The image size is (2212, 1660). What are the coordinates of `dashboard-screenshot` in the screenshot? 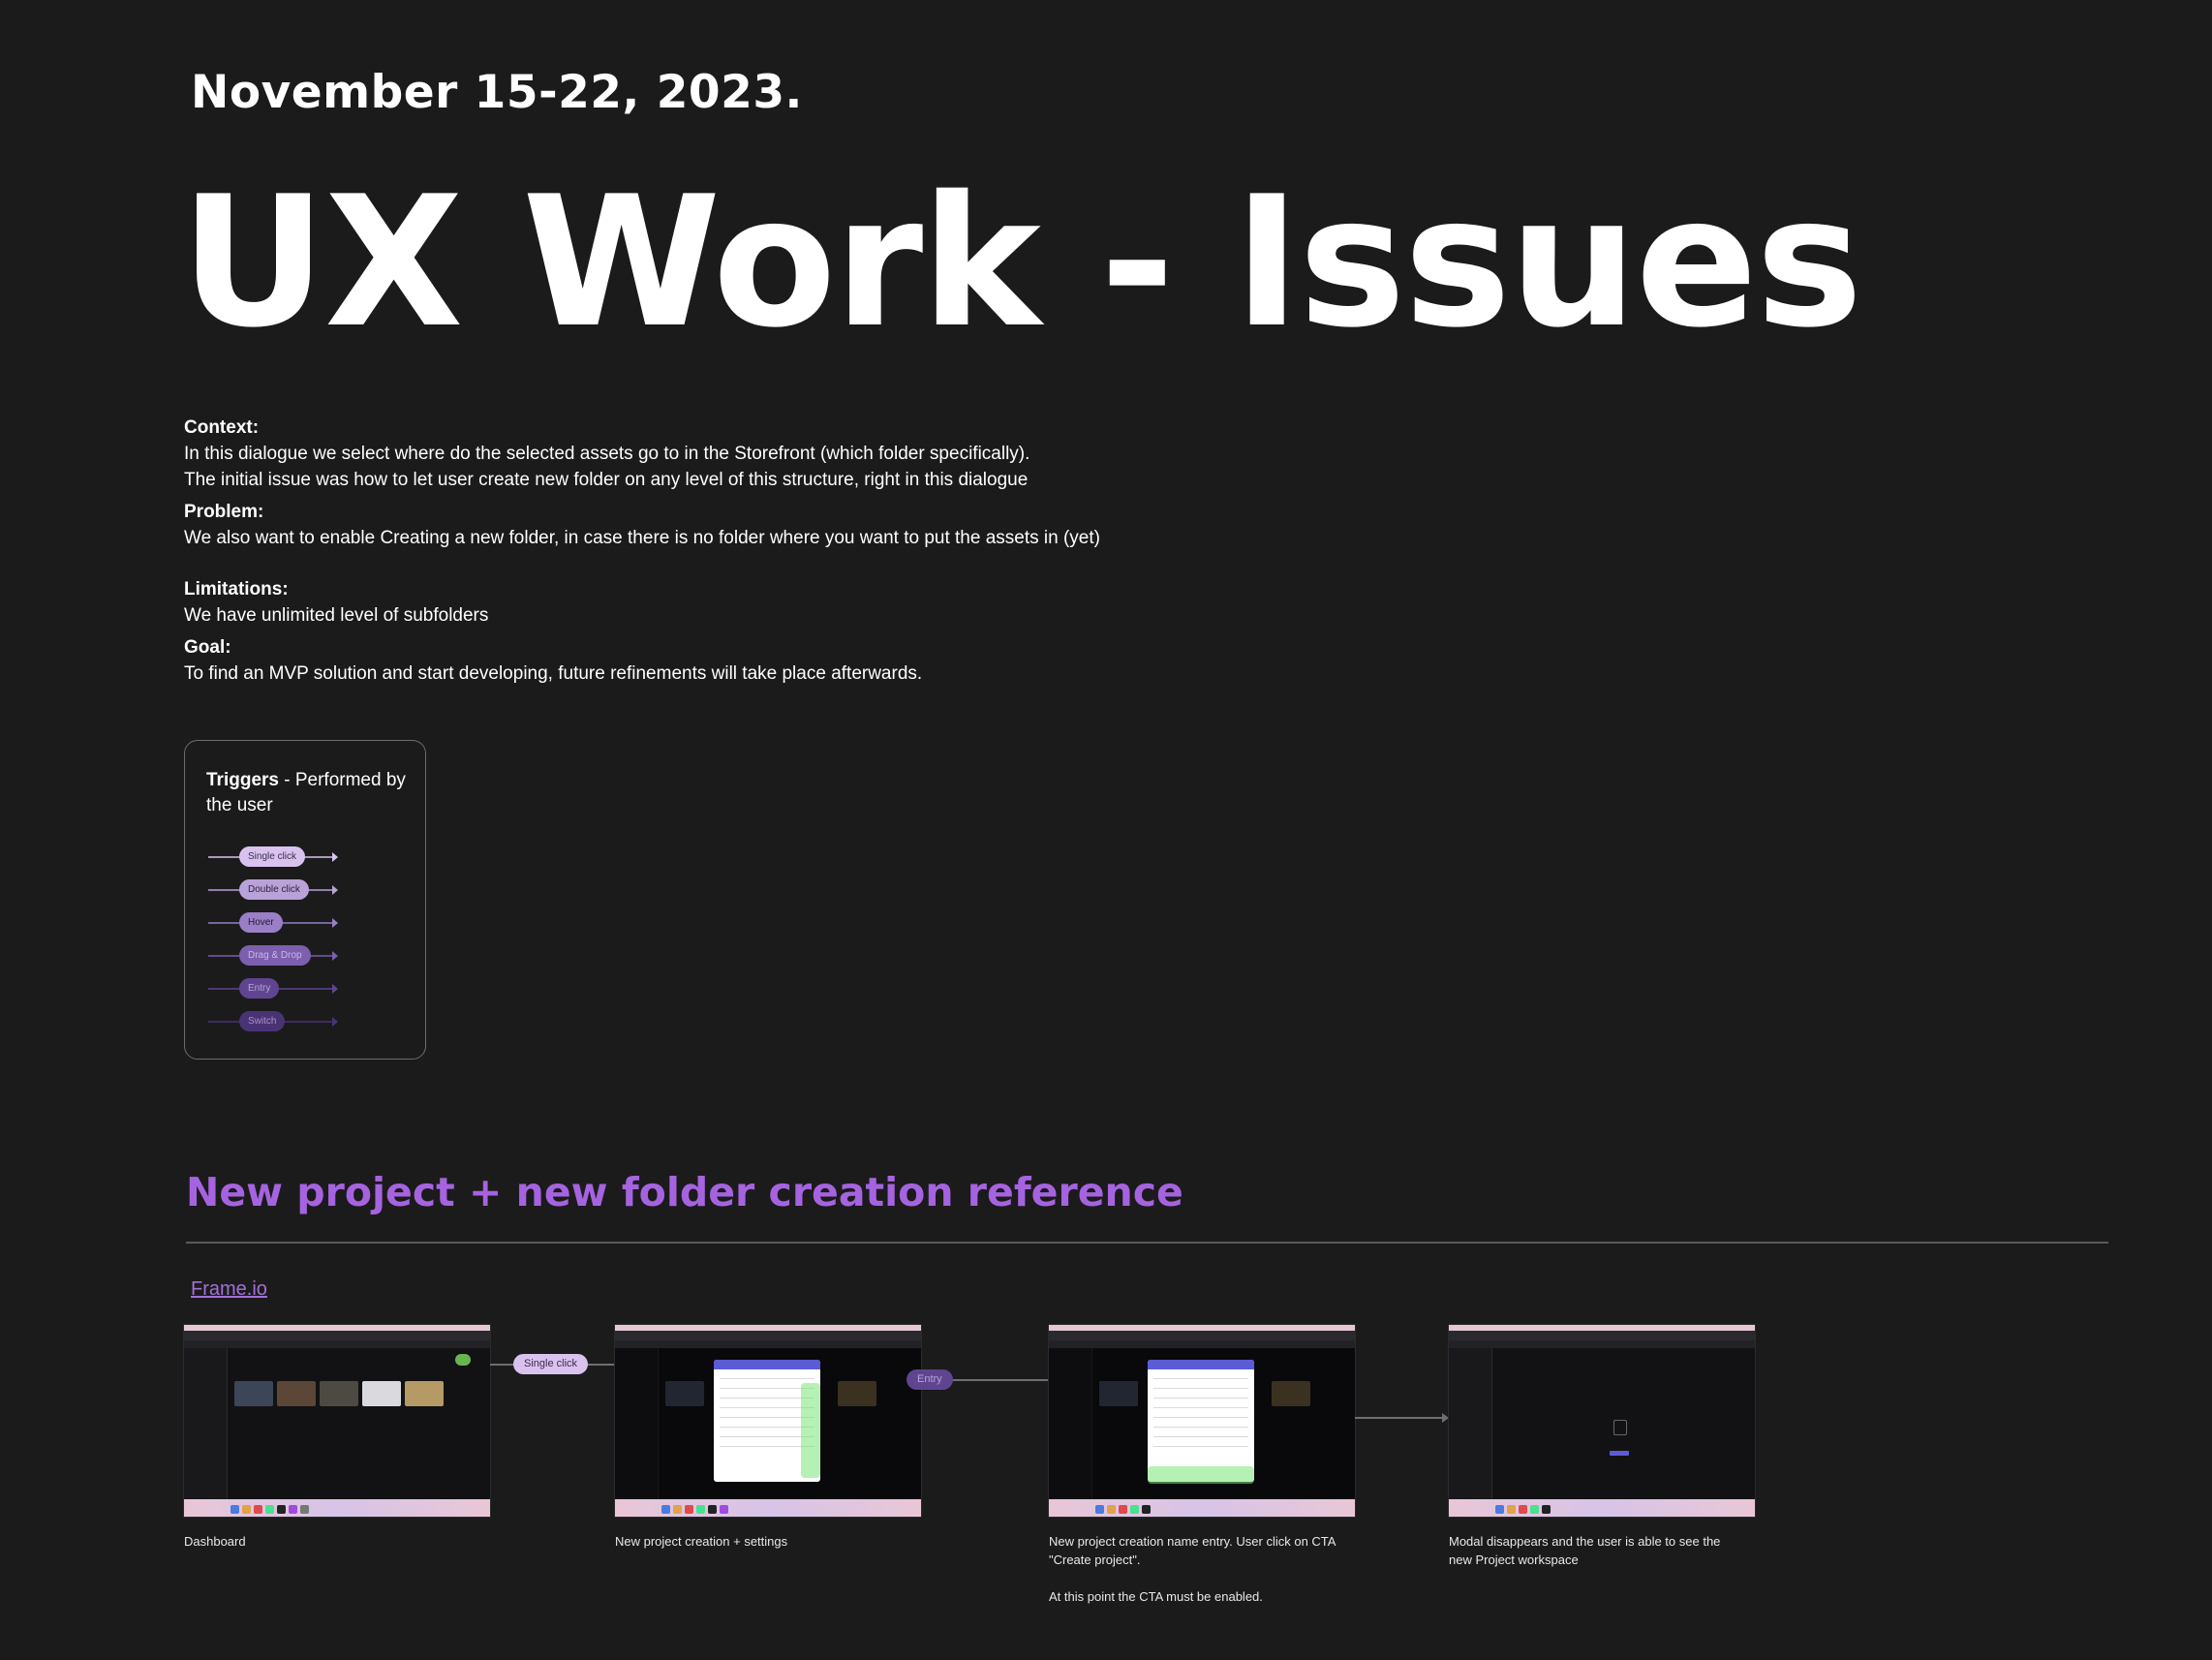 It's located at (337, 1421).